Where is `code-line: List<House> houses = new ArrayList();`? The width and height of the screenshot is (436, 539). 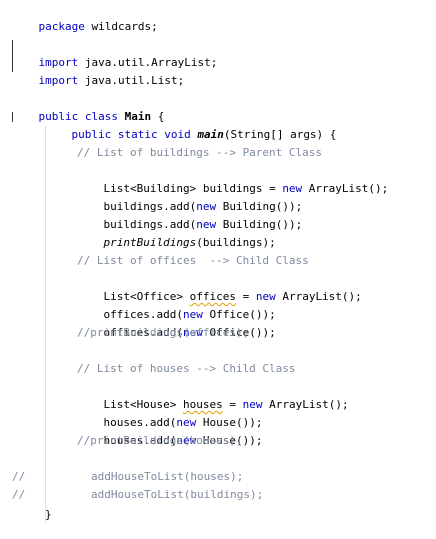
code-line: List<House> houses = new ArrayList(); is located at coordinates (213, 394).